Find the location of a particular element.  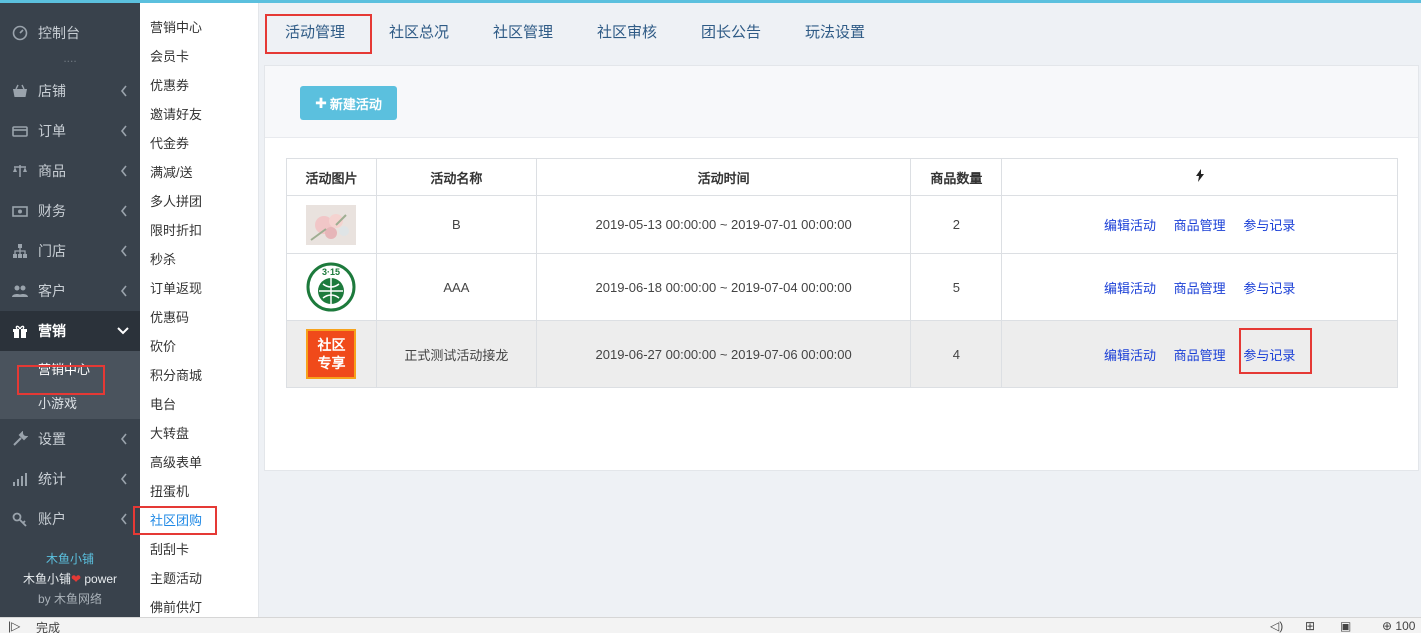

sidebar-item-shop: 门店 is located at coordinates (70, 251).